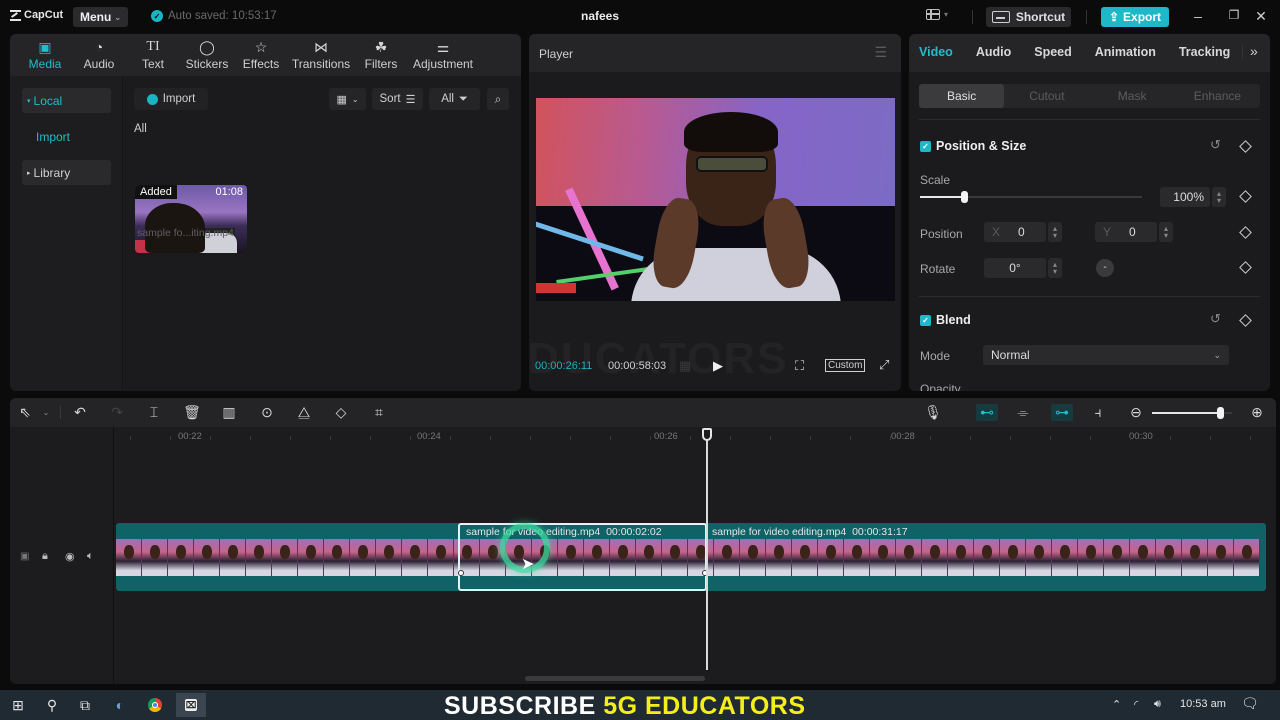  I want to click on clock: 10:53 am, so click(1203, 704).